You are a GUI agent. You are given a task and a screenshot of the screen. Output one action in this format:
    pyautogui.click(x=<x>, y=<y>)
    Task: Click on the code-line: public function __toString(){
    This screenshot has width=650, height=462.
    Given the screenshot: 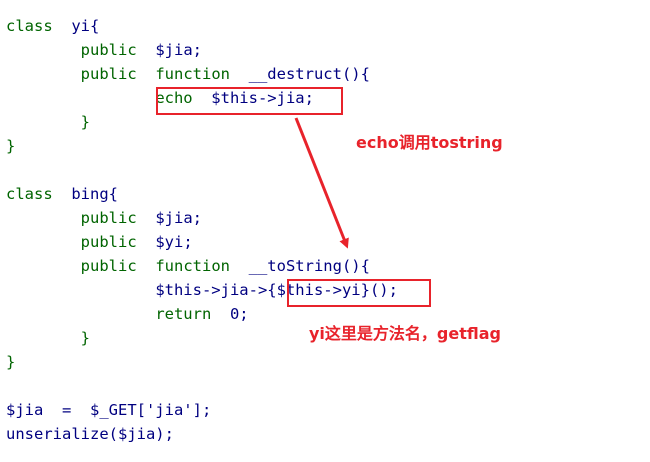 What is the action you would take?
    pyautogui.click(x=188, y=266)
    